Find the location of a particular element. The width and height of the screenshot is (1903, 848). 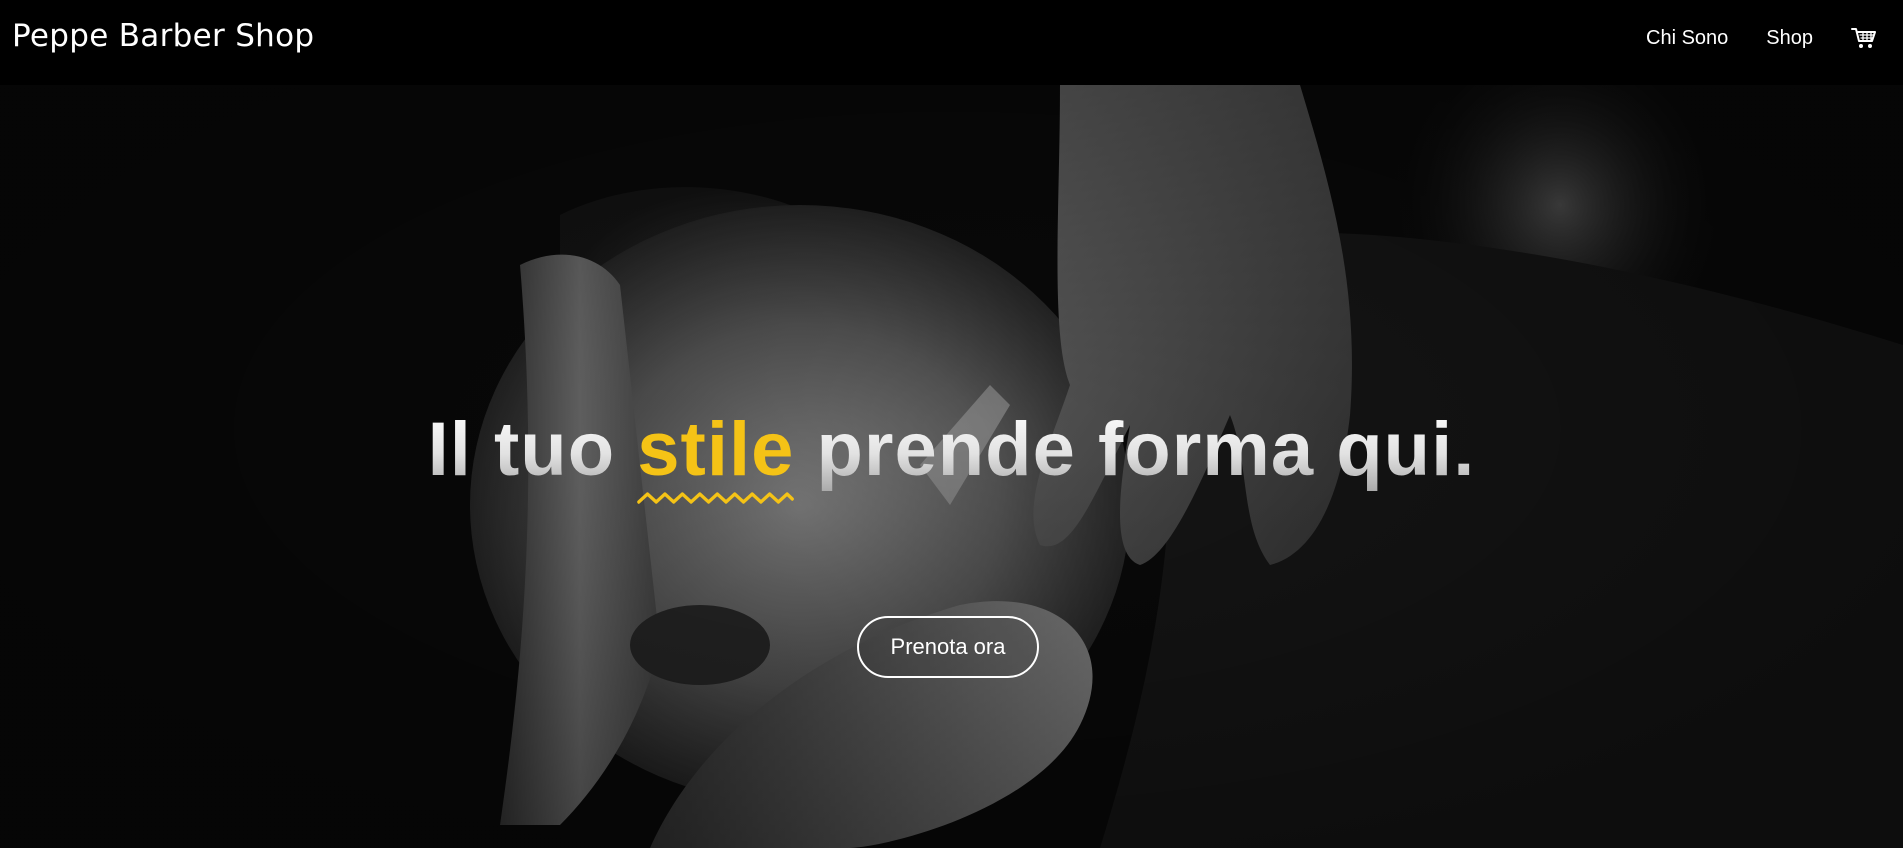

headline-accent: stile is located at coordinates (716, 458).